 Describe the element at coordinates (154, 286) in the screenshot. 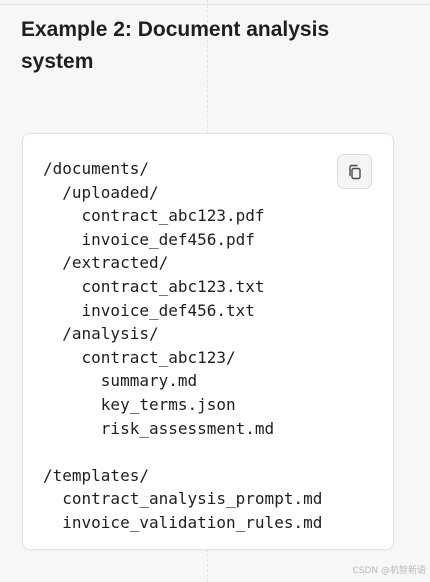

I see `code-line: contract_abc123.txt` at that location.